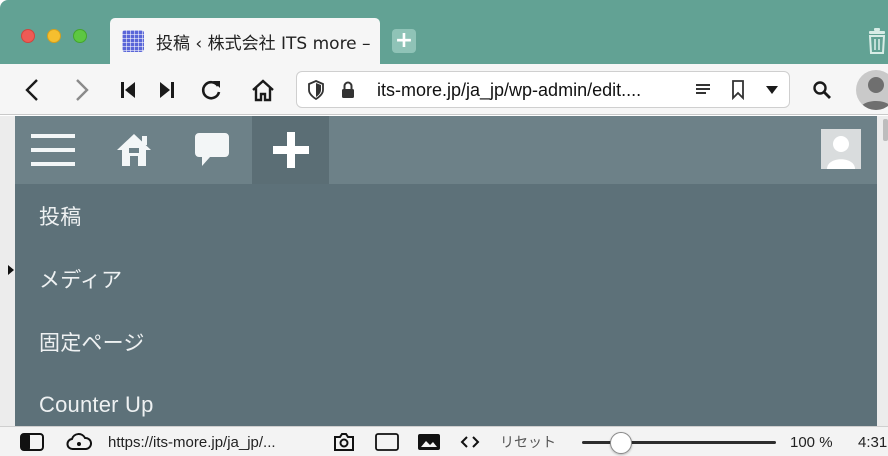 The height and width of the screenshot is (456, 888). Describe the element at coordinates (133, 41) in the screenshot. I see `site-favicon-icon` at that location.